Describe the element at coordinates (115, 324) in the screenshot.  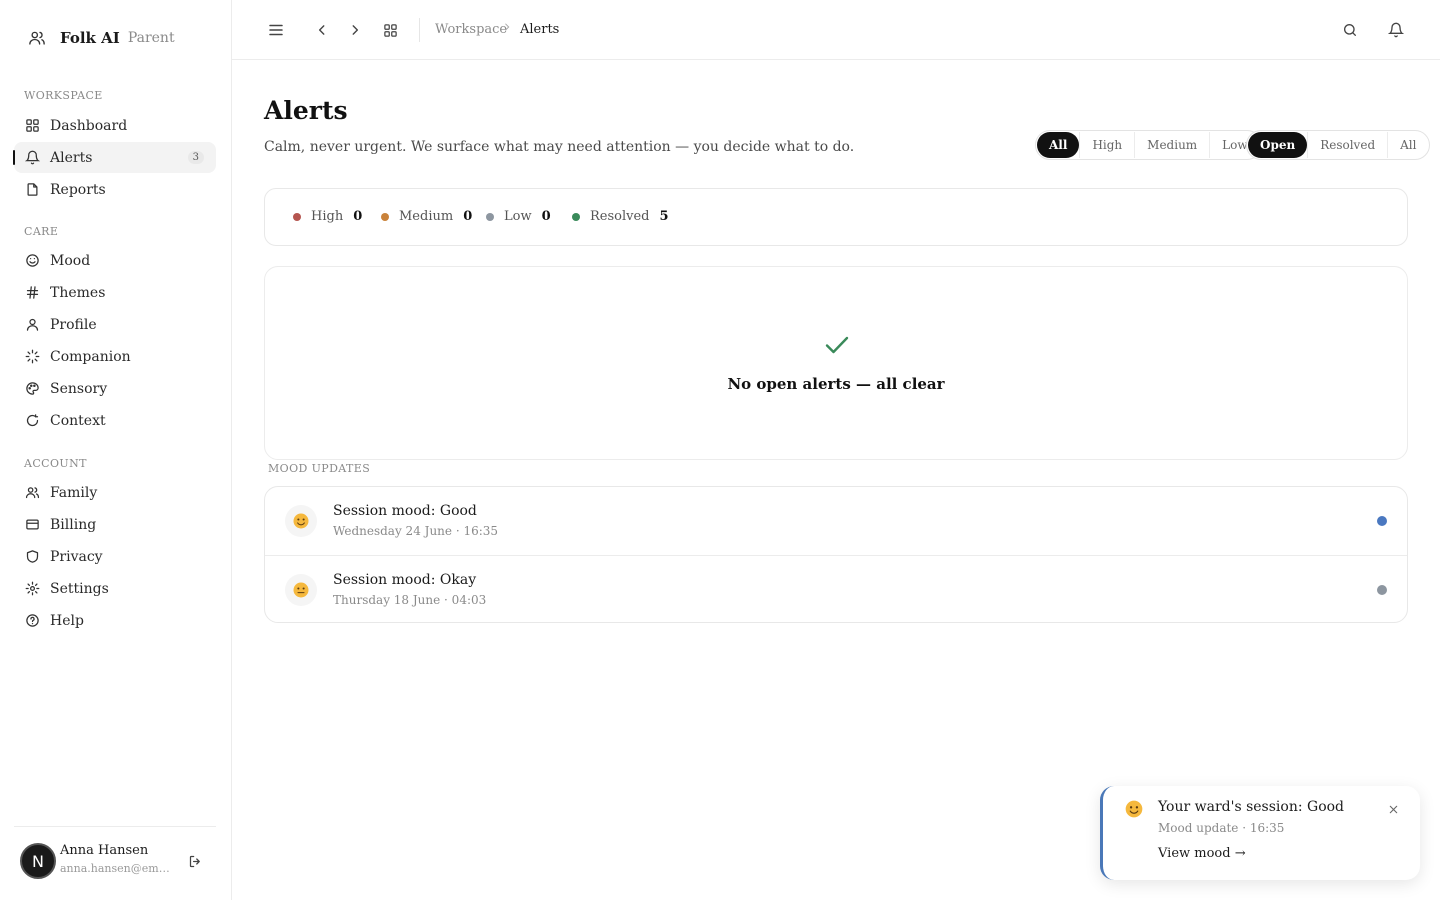
I see `sidebar-item-profile: Profile` at that location.